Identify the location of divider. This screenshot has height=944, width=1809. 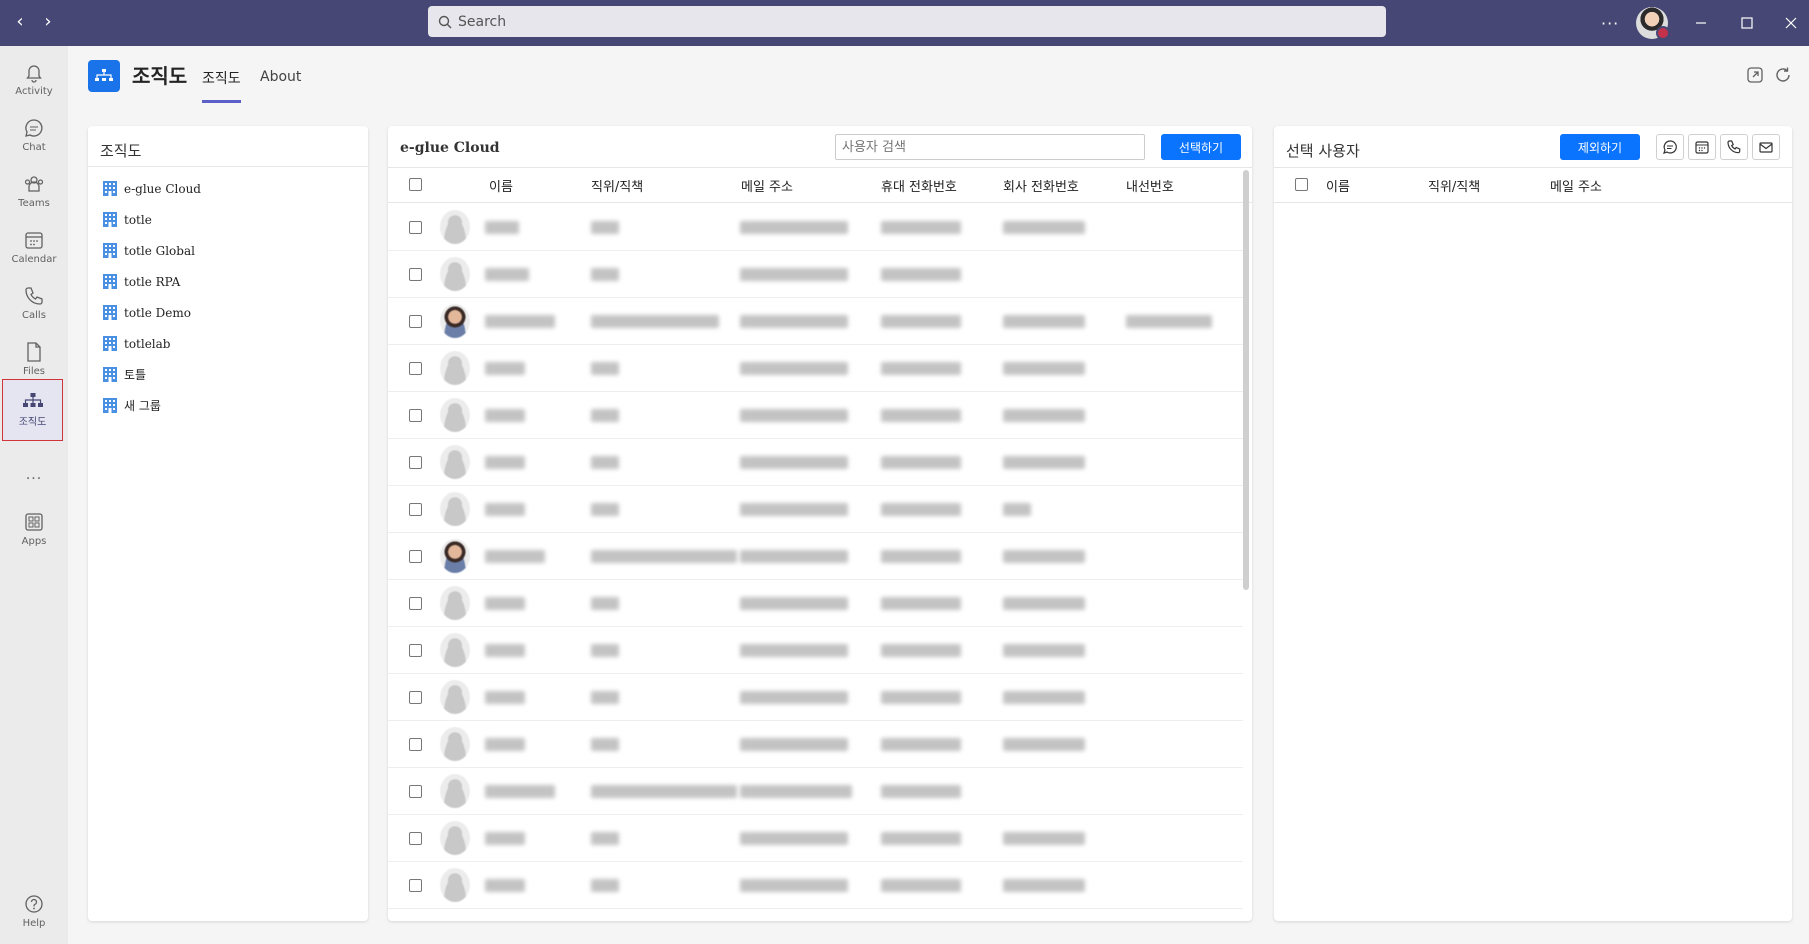
(1533, 202).